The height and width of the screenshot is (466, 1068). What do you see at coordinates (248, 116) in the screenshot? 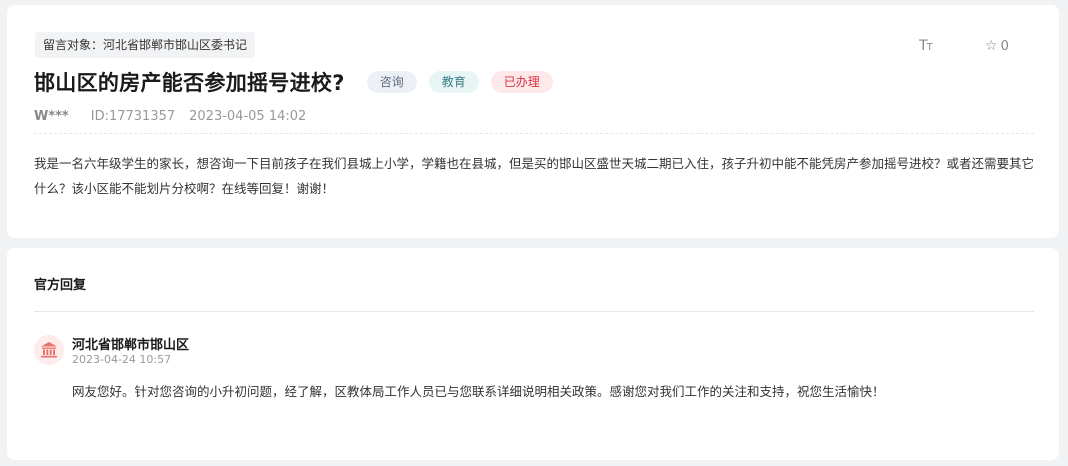
I see `message-datetime: 2023-04-05 14:02` at bounding box center [248, 116].